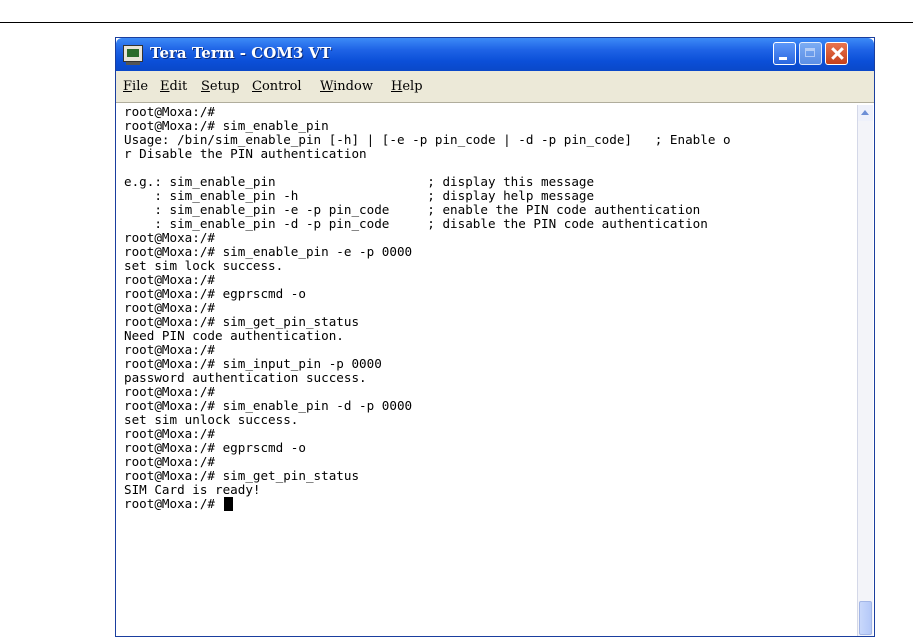 The height and width of the screenshot is (641, 913). Describe the element at coordinates (810, 53) in the screenshot. I see `maximize-button` at that location.